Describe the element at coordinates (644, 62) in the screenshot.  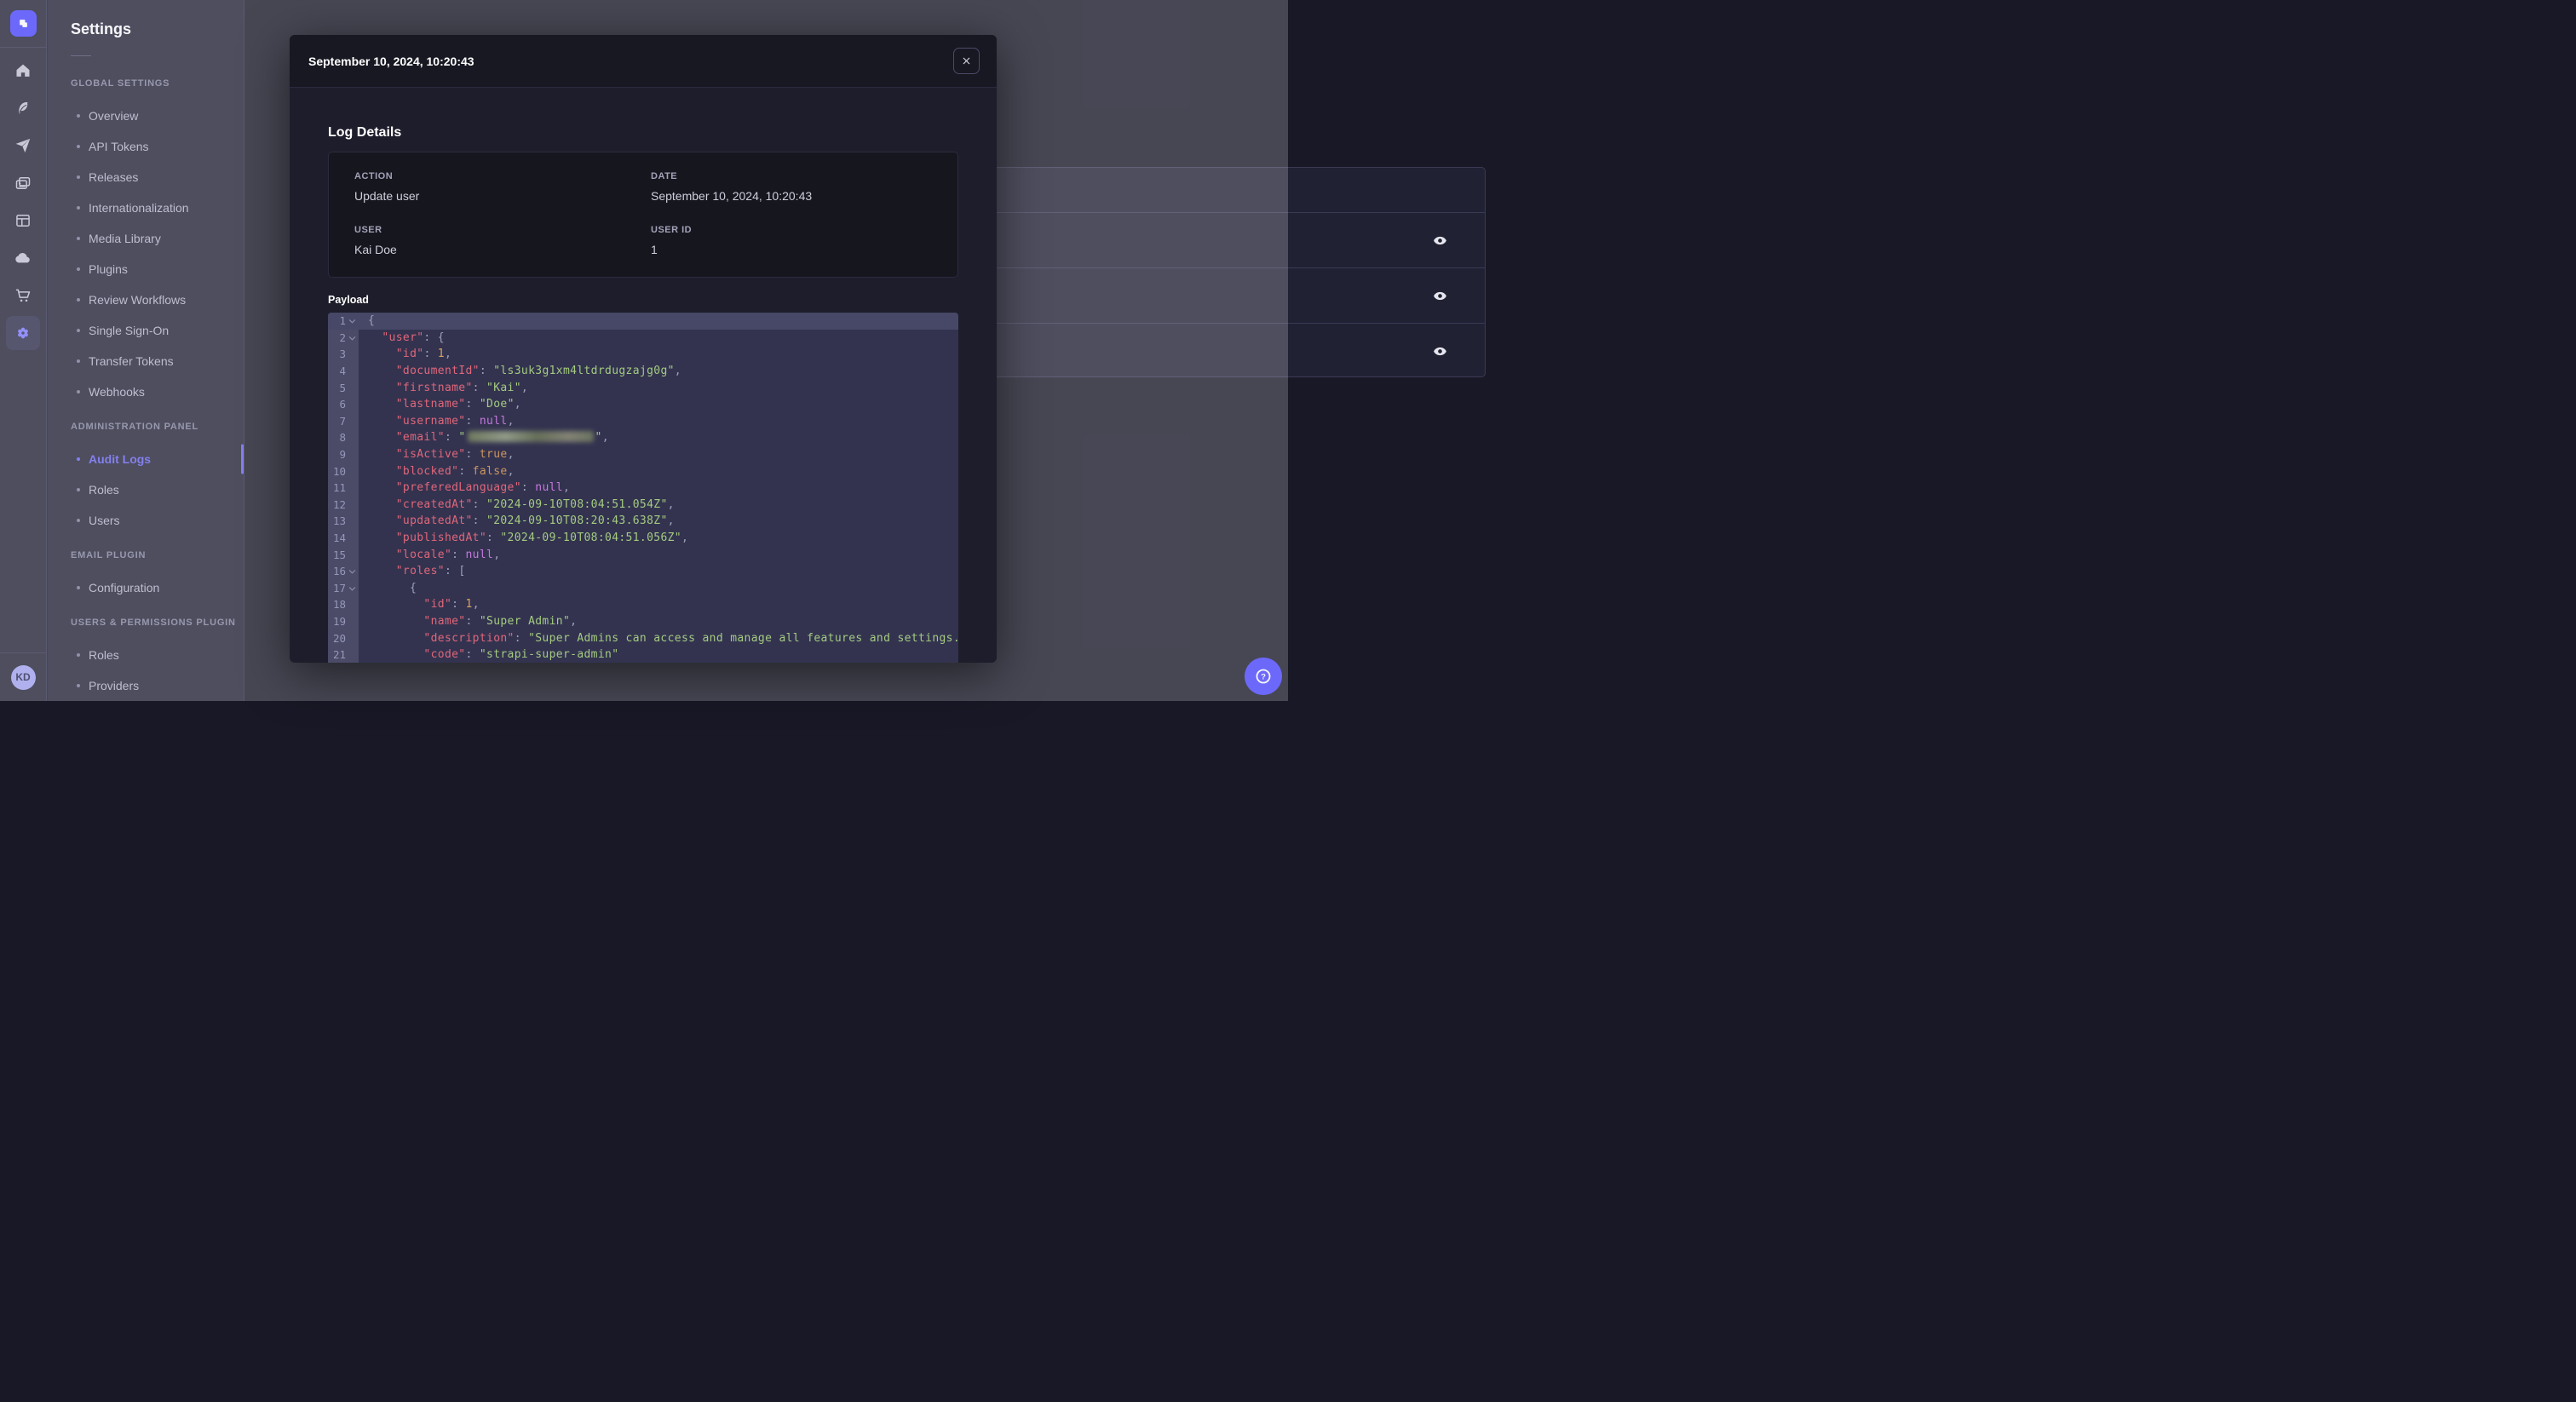
I see `modal-header: September 10, 2024, 10:20:43` at that location.